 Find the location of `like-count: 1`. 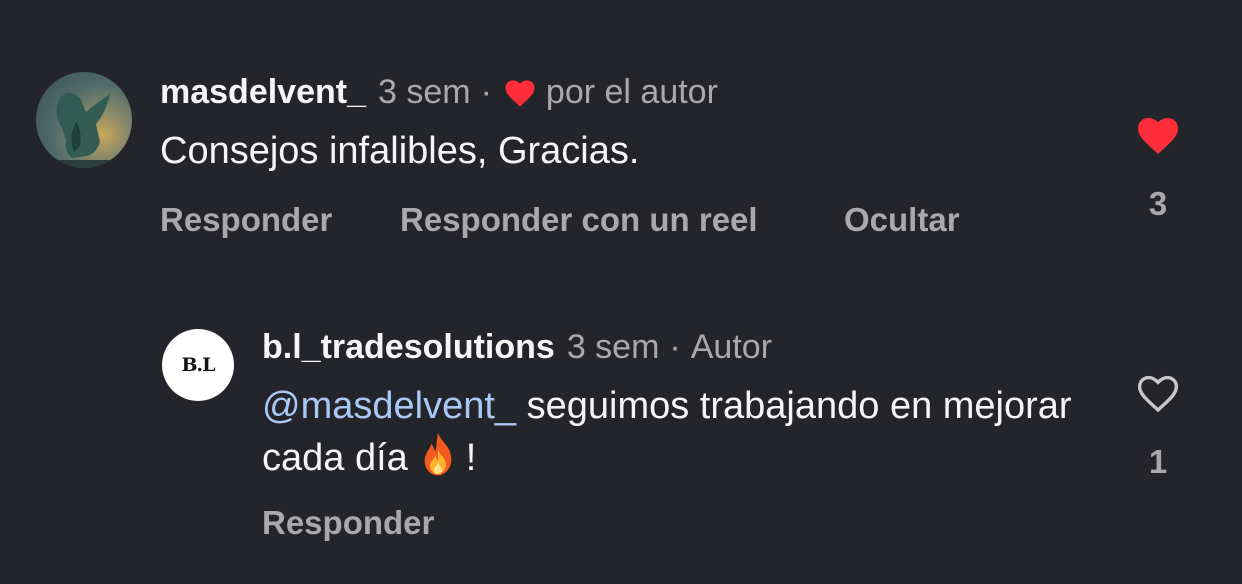

like-count: 1 is located at coordinates (1158, 461).